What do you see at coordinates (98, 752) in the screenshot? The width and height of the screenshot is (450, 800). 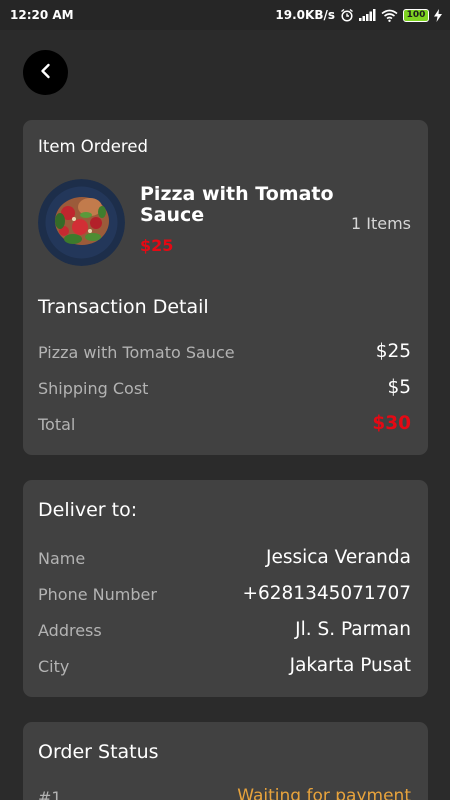 I see `order-status-title: Order Status` at bounding box center [98, 752].